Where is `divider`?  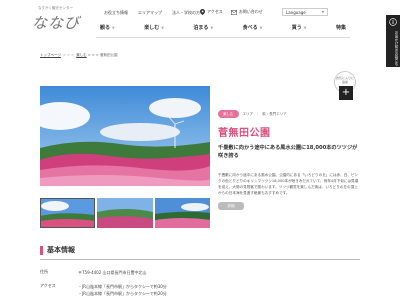 divider is located at coordinates (200, 259).